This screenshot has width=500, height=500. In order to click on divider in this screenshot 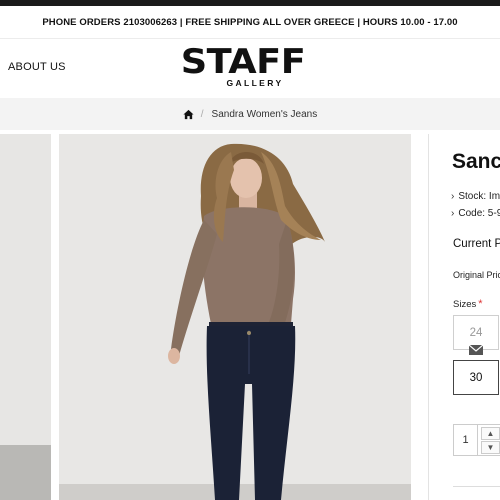, I will do `click(476, 486)`.